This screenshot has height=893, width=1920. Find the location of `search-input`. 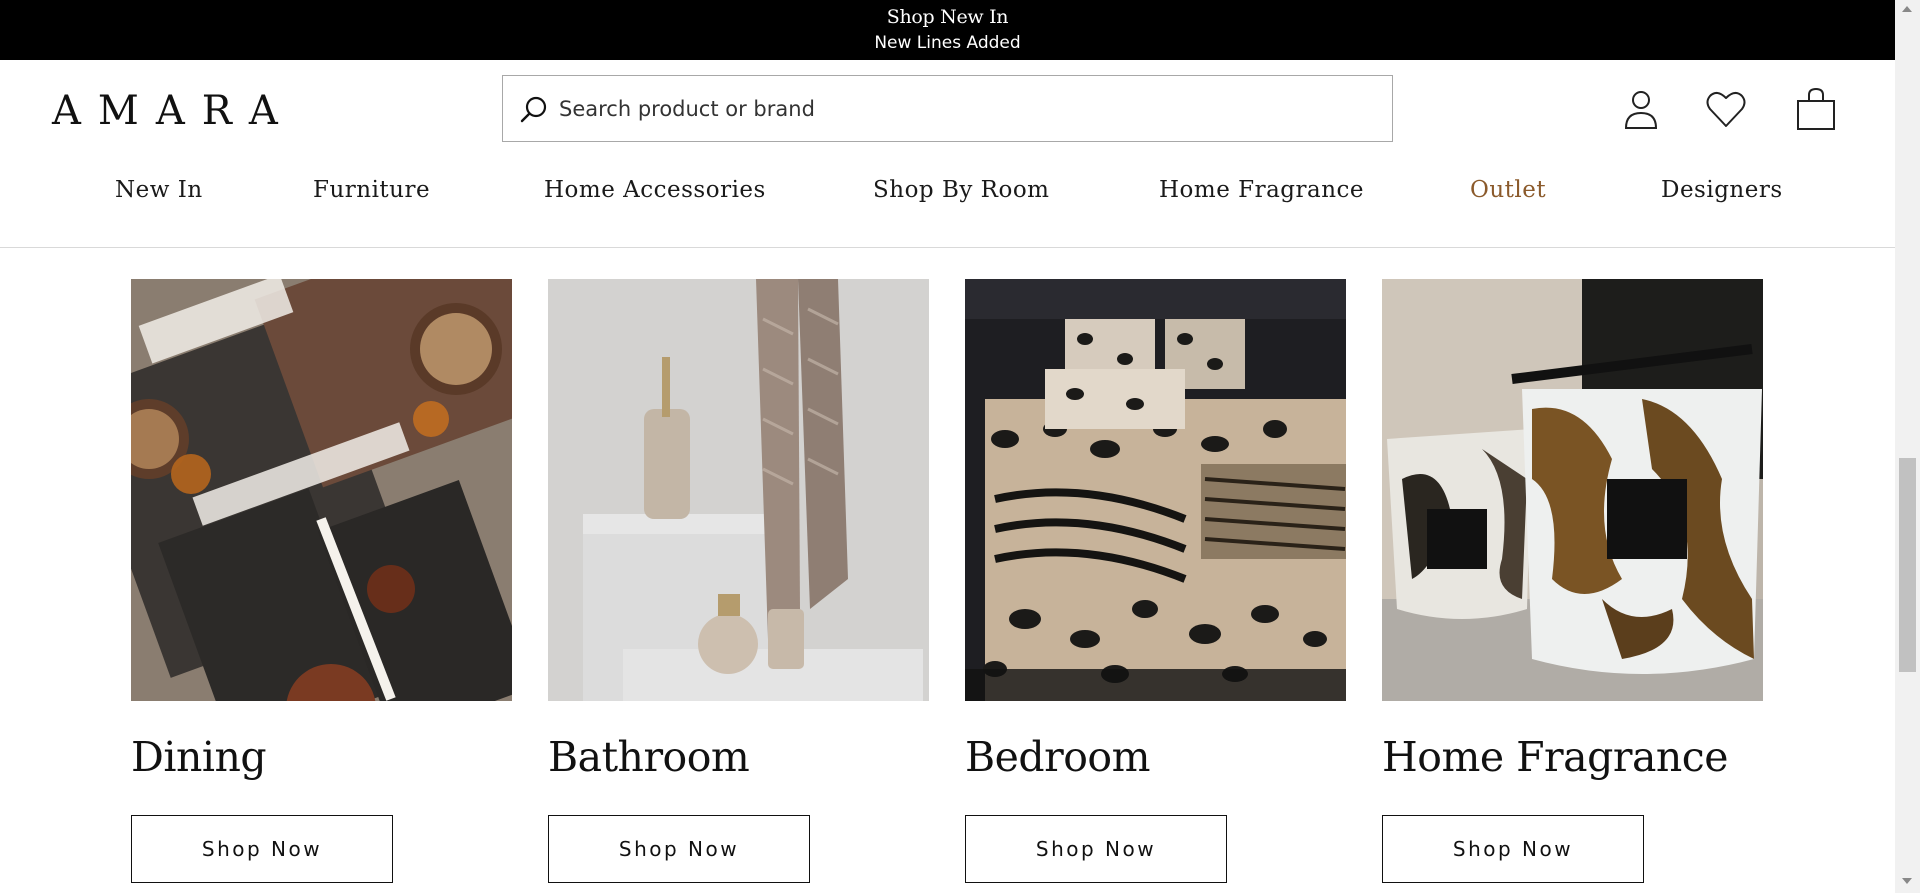

search-input is located at coordinates (959, 108).